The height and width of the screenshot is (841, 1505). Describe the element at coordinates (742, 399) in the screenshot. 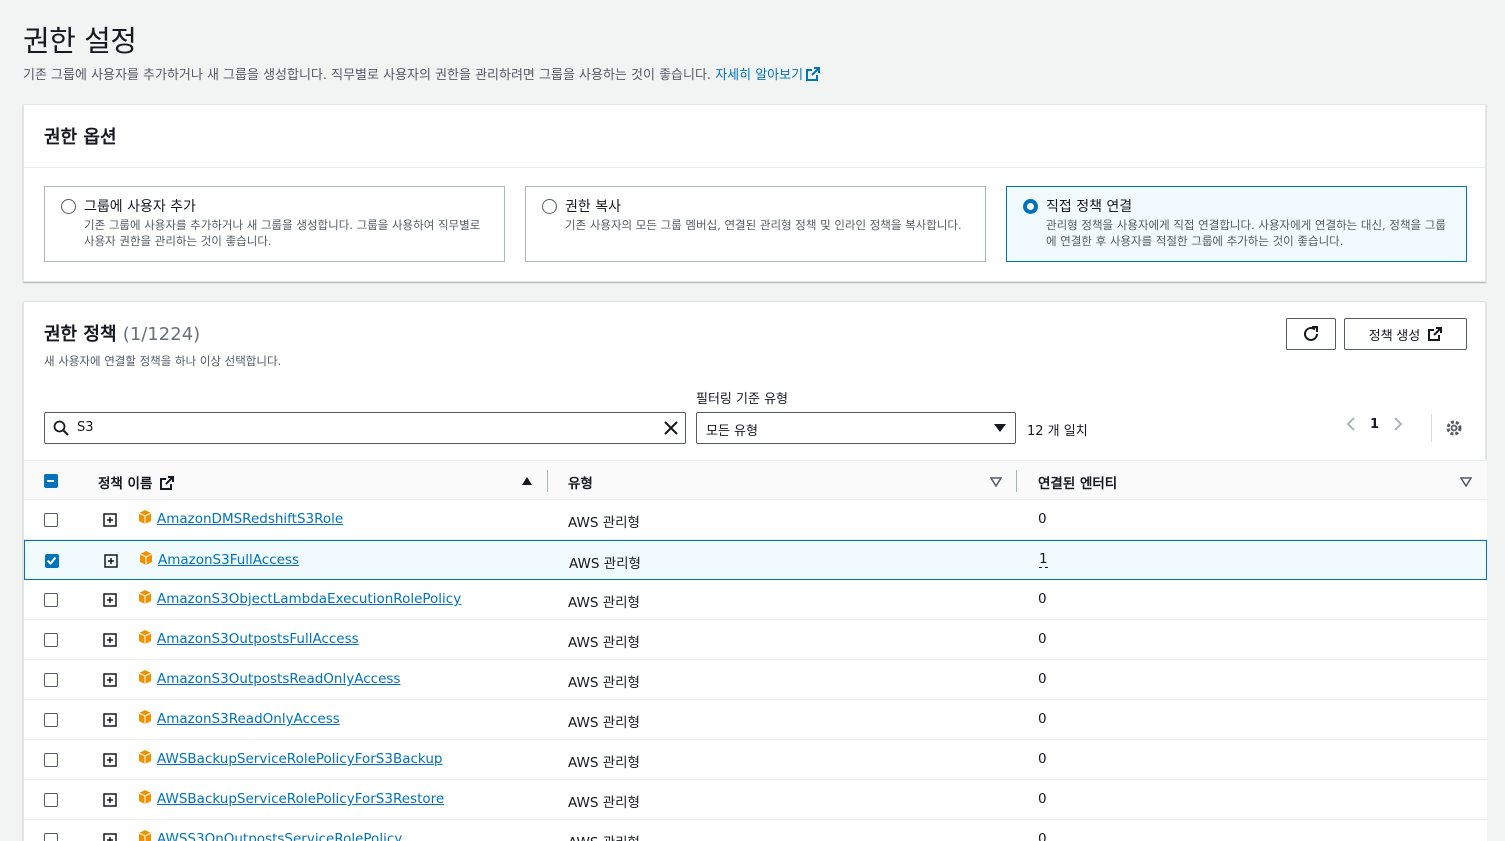

I see `filter-type-label: 필터링 기준 유형` at that location.